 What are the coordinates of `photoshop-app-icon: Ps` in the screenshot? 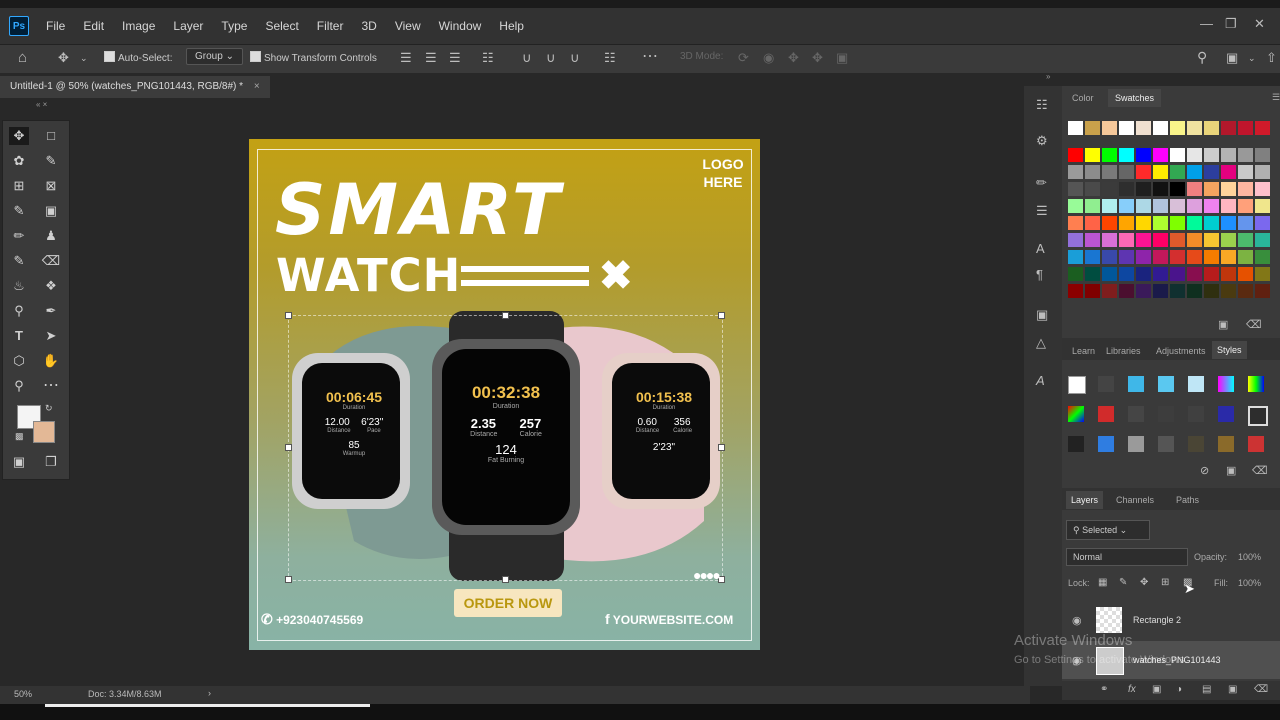 It's located at (19, 26).